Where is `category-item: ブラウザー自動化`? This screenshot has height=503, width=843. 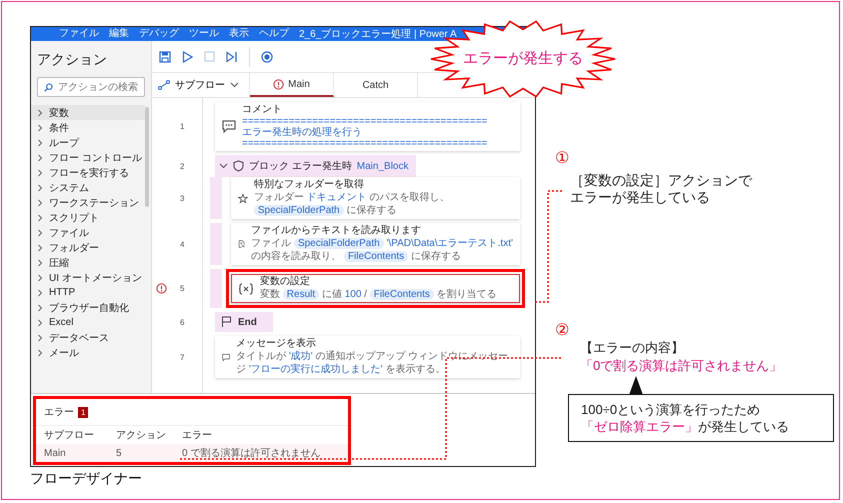 category-item: ブラウザー自動化 is located at coordinates (88, 307).